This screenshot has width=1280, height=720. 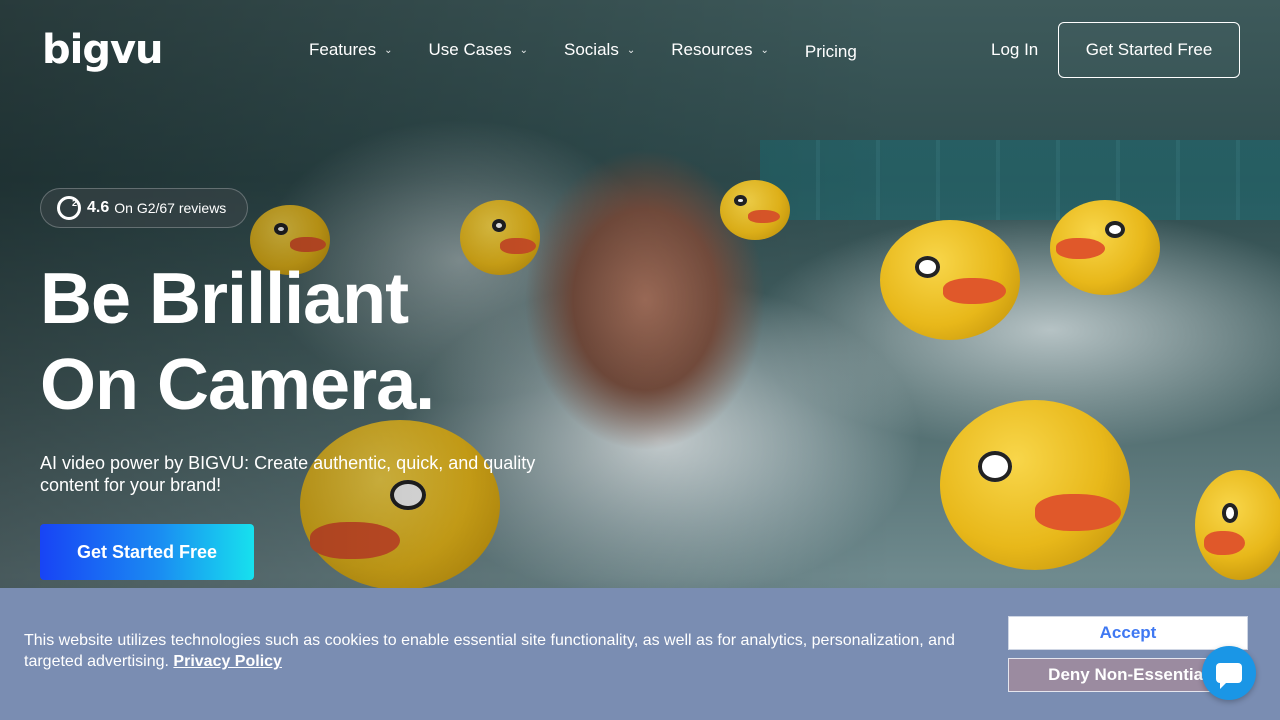 I want to click on nav-label: Features, so click(x=343, y=49).